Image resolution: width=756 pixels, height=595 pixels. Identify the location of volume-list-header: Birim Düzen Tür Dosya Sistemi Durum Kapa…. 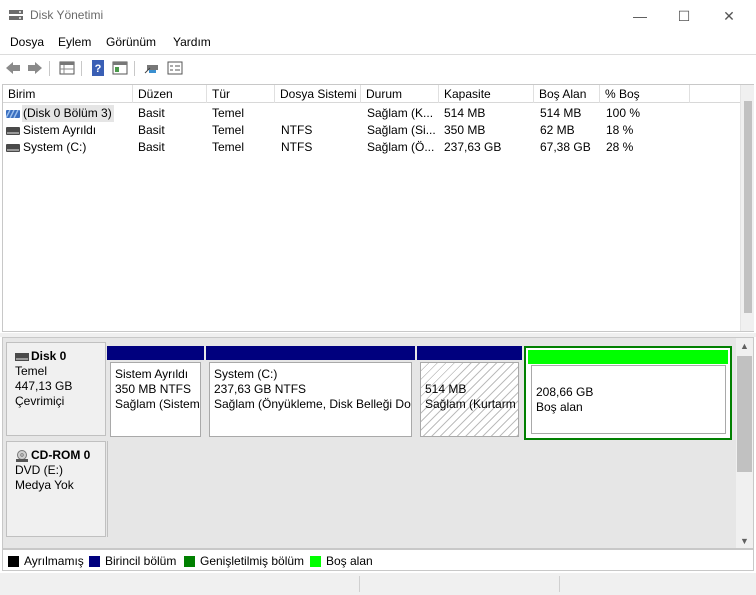
(371, 94).